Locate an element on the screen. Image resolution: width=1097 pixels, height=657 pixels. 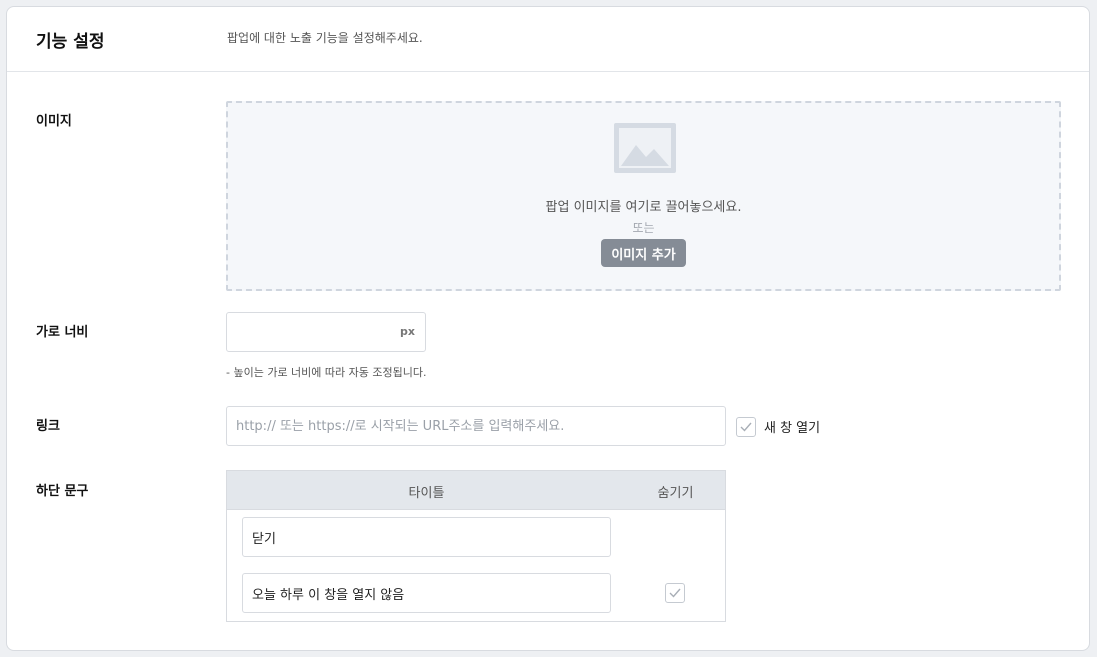
width-label: 가로 너비 is located at coordinates (62, 332).